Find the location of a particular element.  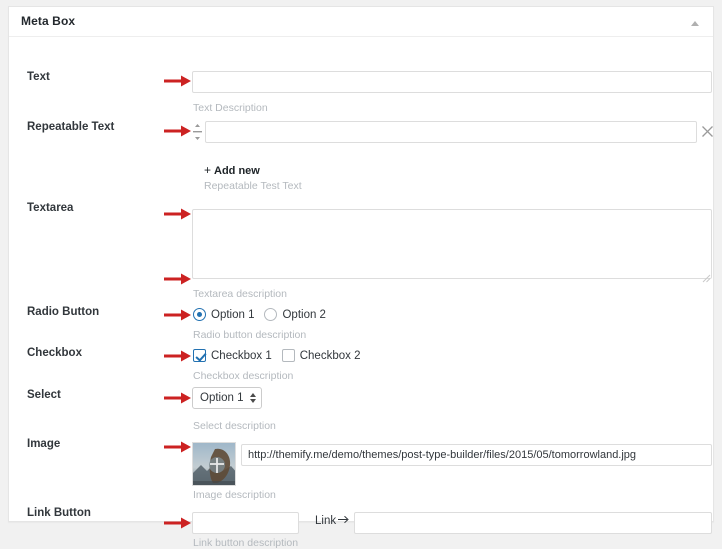

drag-handle-icon is located at coordinates (197, 132).